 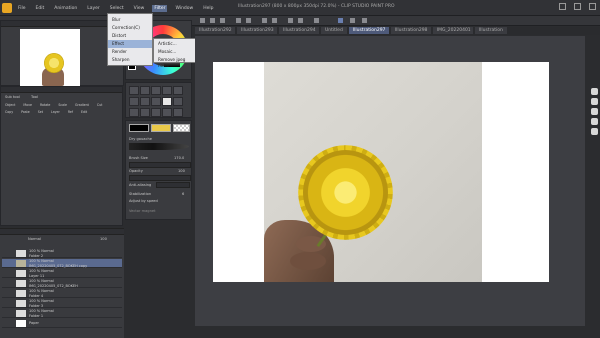 What do you see at coordinates (183, 194) in the screenshot?
I see `stabilization-value: 6` at bounding box center [183, 194].